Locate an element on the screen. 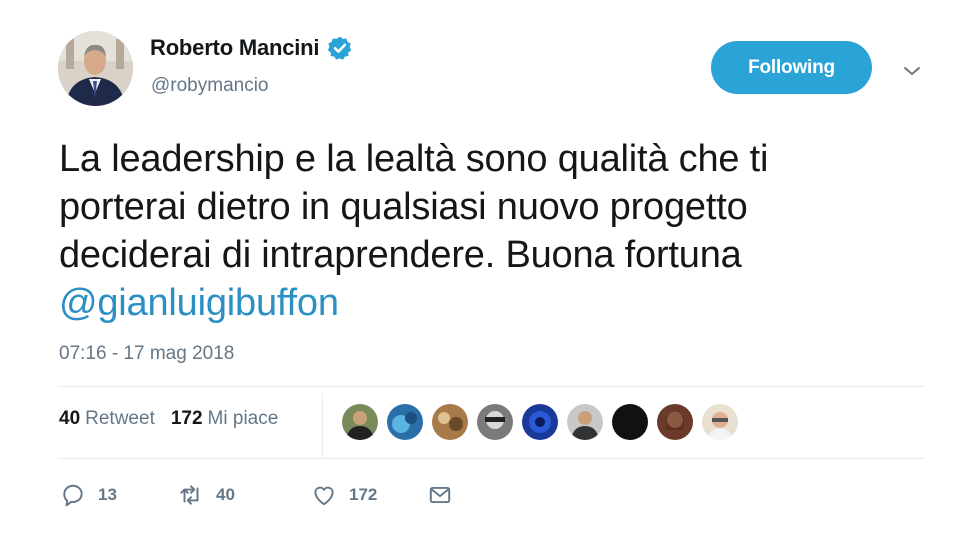  likes-label: Mi piace is located at coordinates (243, 418).